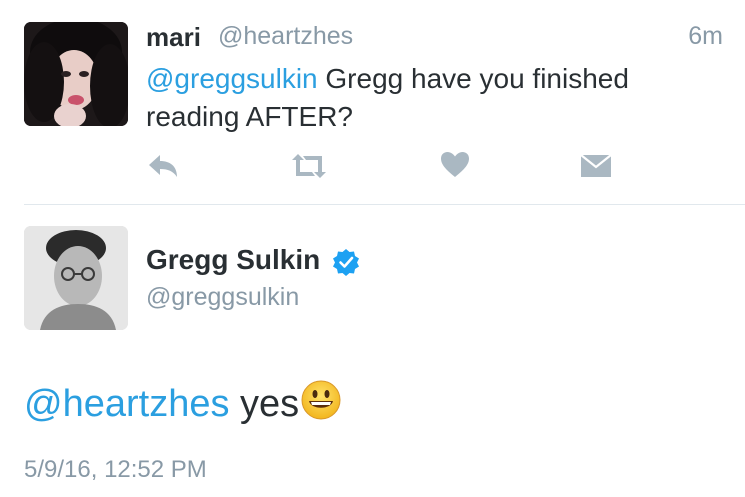  Describe the element at coordinates (705, 36) in the screenshot. I see `tweet-timestamp: 6m` at that location.